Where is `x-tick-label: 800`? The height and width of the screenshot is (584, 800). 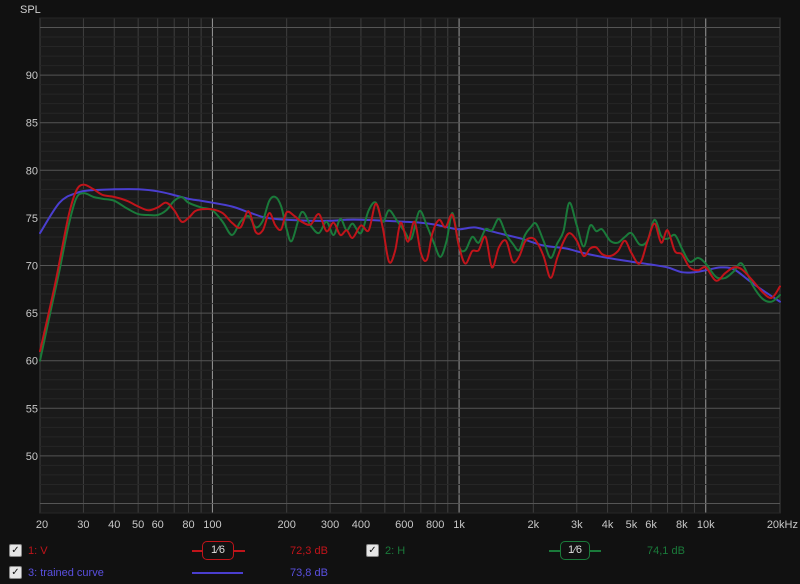
x-tick-label: 800 is located at coordinates (435, 525).